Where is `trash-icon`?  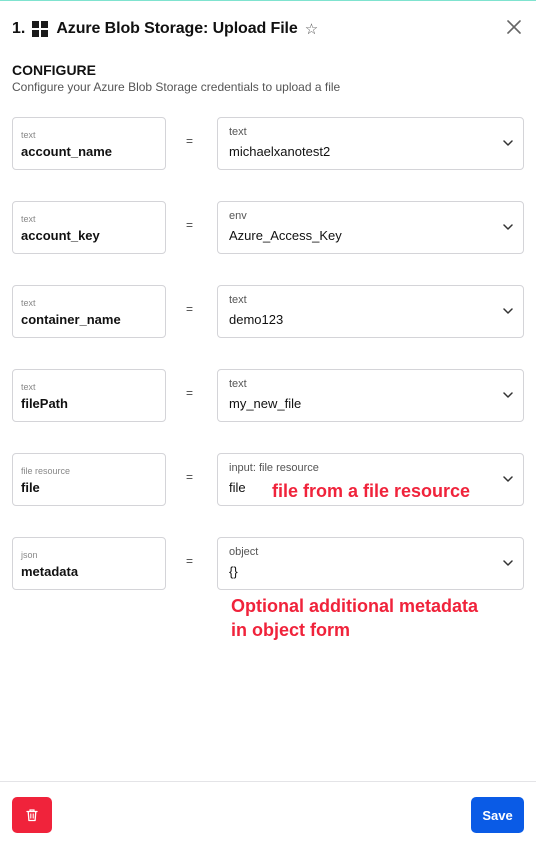 trash-icon is located at coordinates (32, 815).